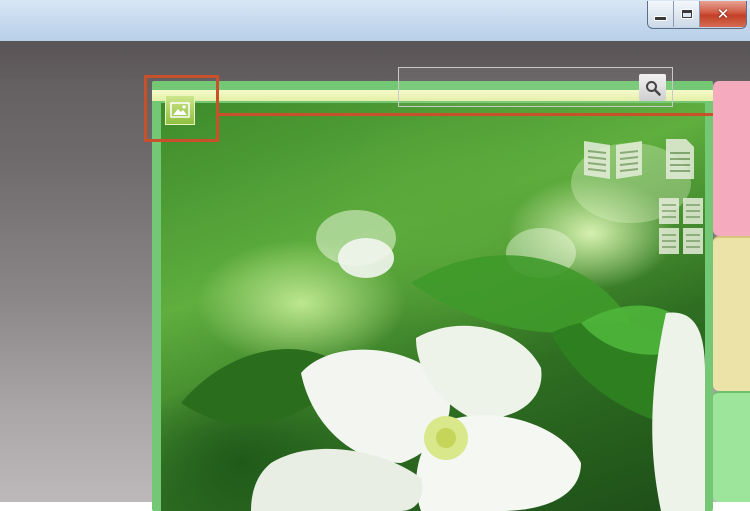 This screenshot has height=511, width=750. I want to click on search-button, so click(652, 87).